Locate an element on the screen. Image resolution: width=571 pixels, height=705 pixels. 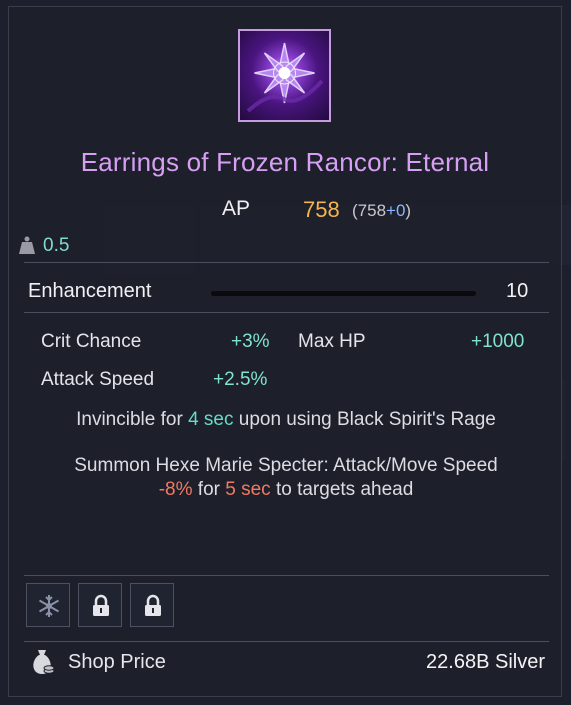
stat-label-attack-speed: Attack Speed is located at coordinates (98, 379).